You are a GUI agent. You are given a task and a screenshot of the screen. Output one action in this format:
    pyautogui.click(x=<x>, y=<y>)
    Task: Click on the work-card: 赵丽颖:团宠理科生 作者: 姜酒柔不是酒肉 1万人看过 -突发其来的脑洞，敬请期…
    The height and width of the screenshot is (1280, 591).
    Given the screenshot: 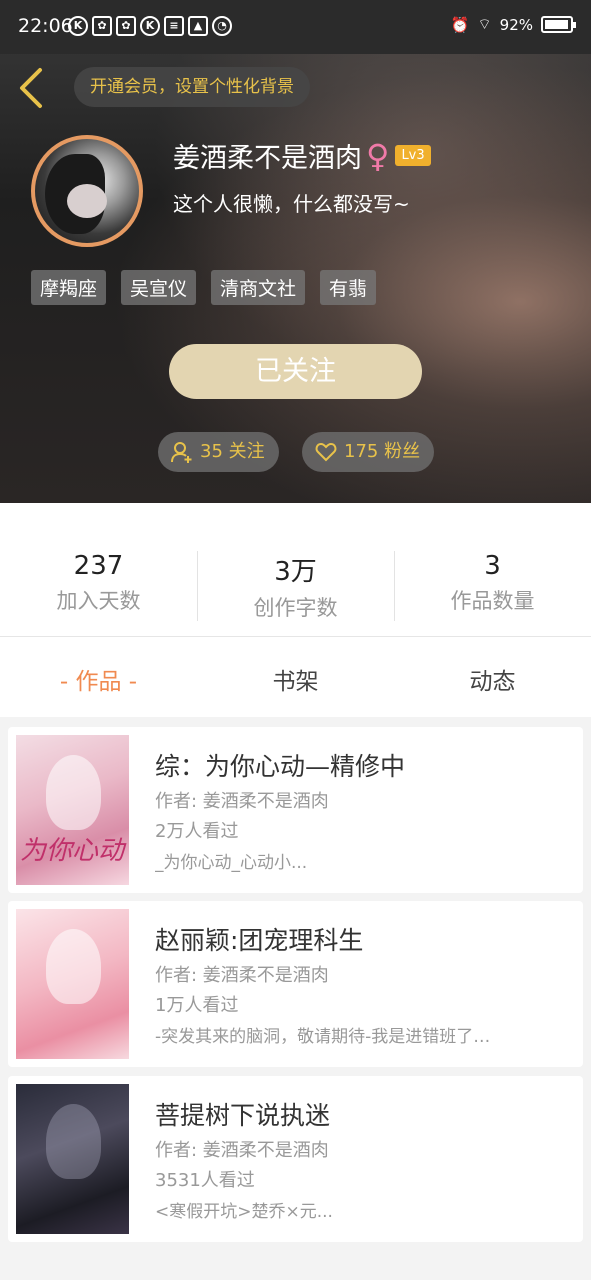 What is the action you would take?
    pyautogui.click(x=295, y=984)
    